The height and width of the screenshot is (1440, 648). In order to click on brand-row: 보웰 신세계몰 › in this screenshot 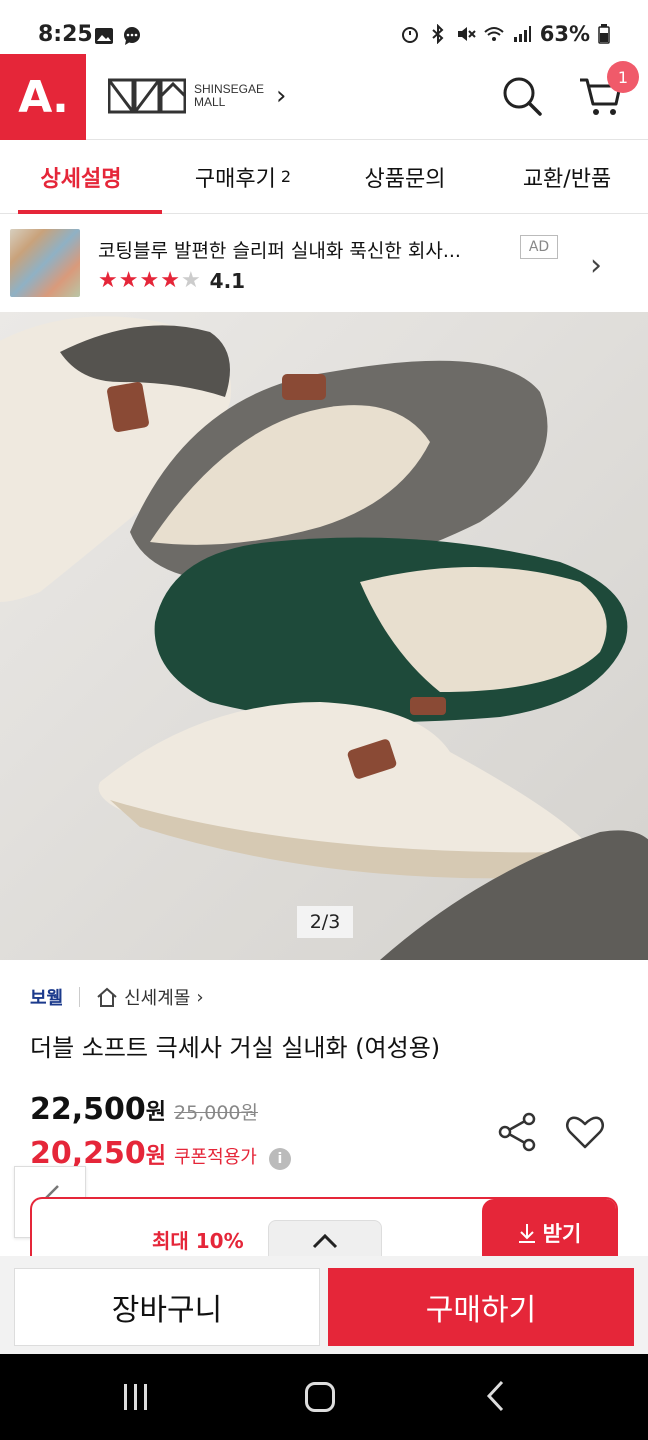, I will do `click(117, 997)`.